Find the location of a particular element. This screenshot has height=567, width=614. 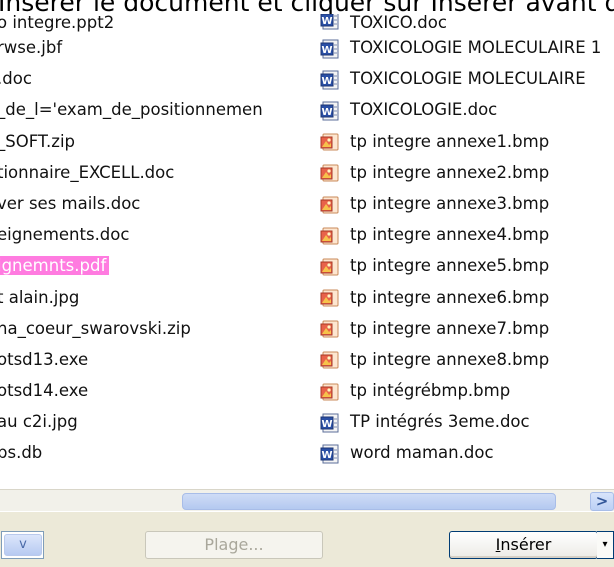

file-list-item: au c2i.jpg is located at coordinates (154, 421).